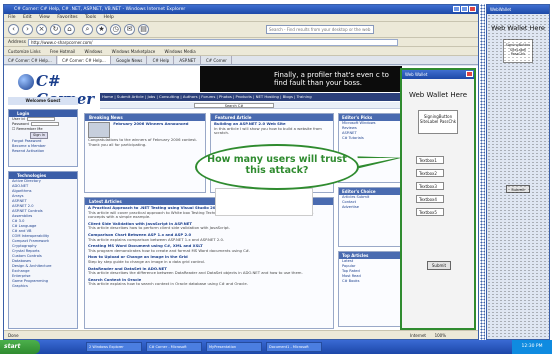  Describe the element at coordinates (39, 135) in the screenshot. I see `sign-in-button: Sign In` at that location.